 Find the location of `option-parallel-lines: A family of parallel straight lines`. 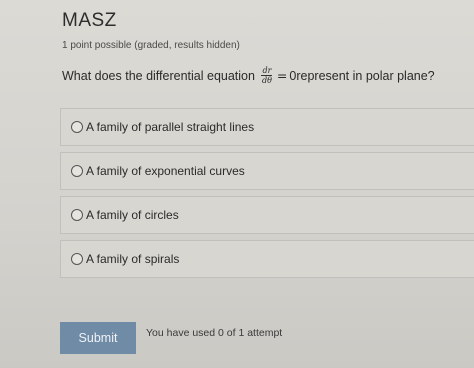

option-parallel-lines: A family of parallel straight lines is located at coordinates (267, 127).